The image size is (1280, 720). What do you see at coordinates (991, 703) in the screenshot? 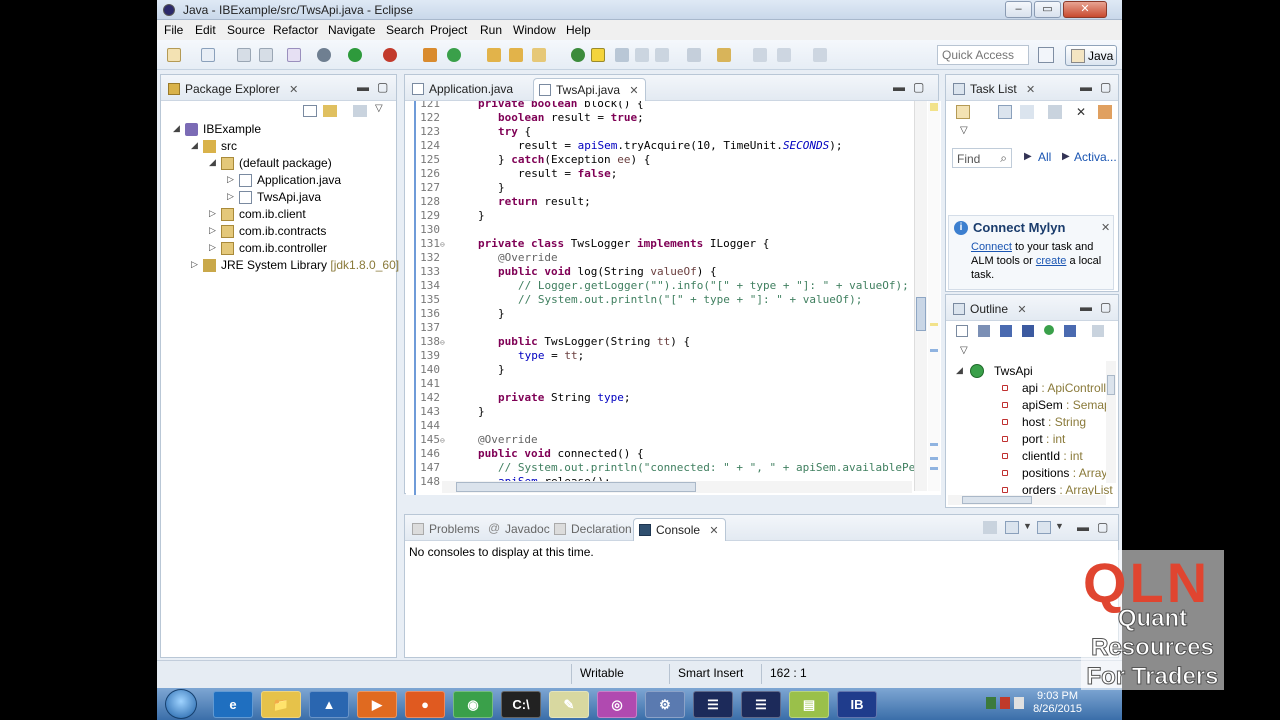
I see `network-icon` at bounding box center [991, 703].